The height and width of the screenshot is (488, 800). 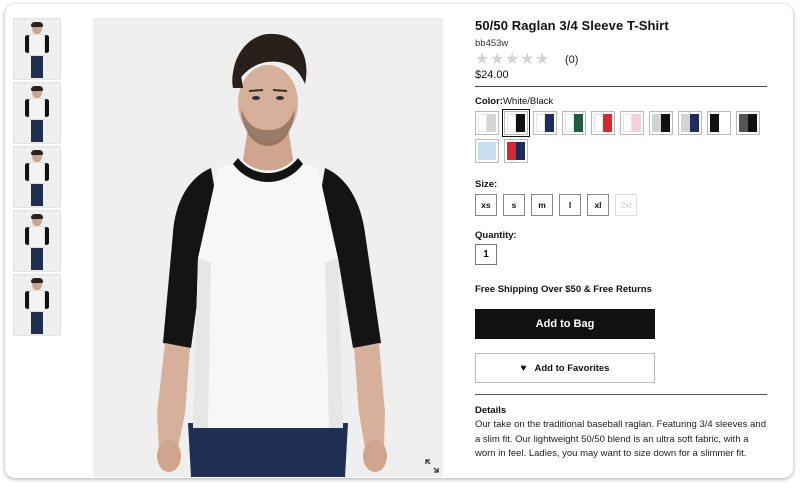 I want to click on size-option-2xl: 2xl, so click(x=626, y=205).